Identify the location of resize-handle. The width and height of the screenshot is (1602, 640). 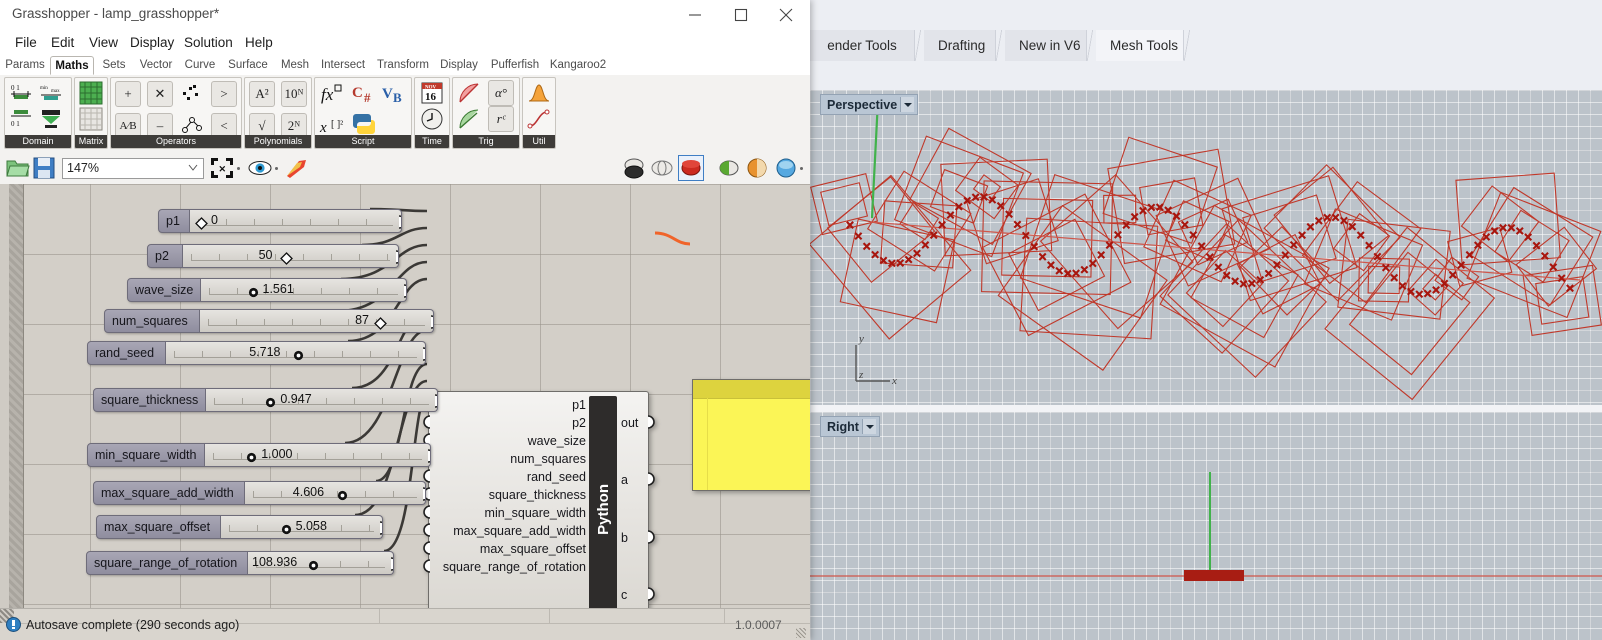
(801, 633).